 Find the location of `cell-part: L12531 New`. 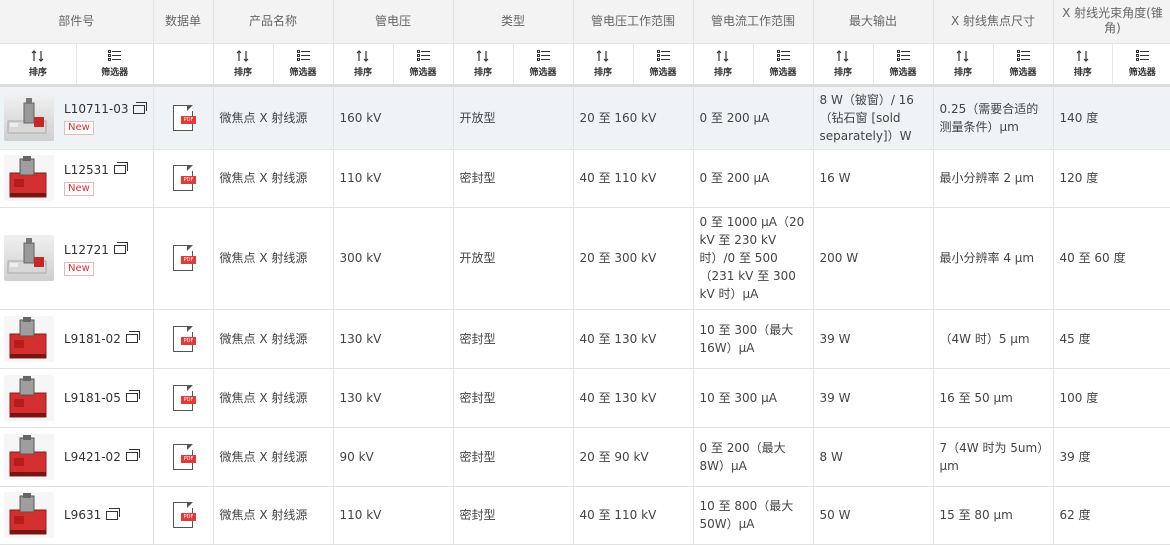

cell-part: L12531 New is located at coordinates (77, 178).